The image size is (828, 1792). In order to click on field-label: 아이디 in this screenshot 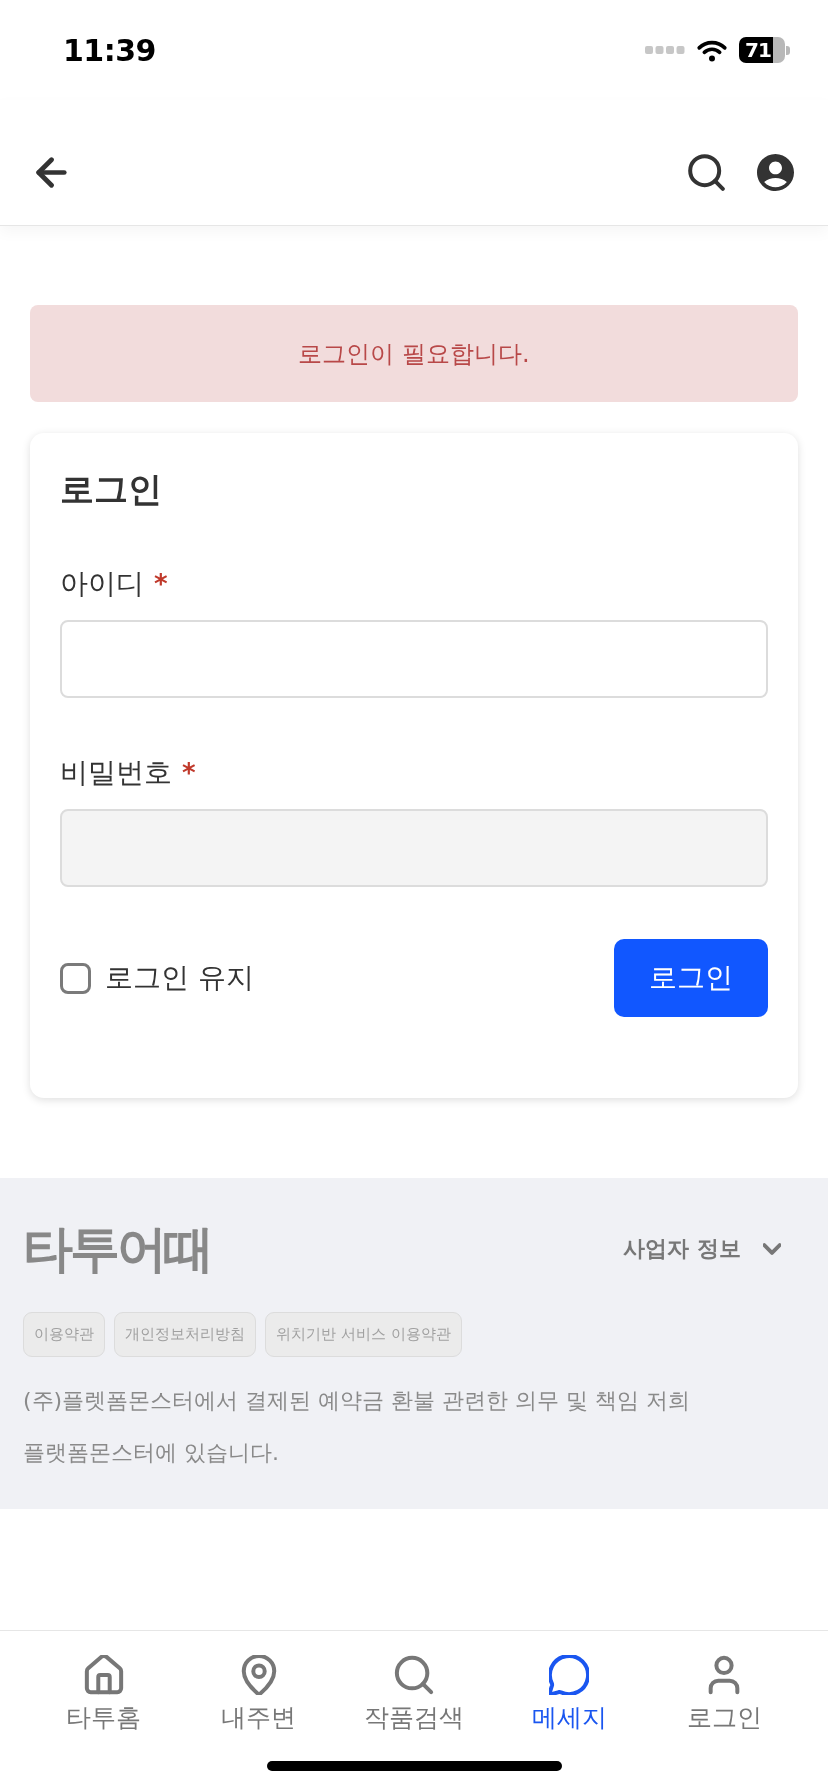, I will do `click(102, 584)`.